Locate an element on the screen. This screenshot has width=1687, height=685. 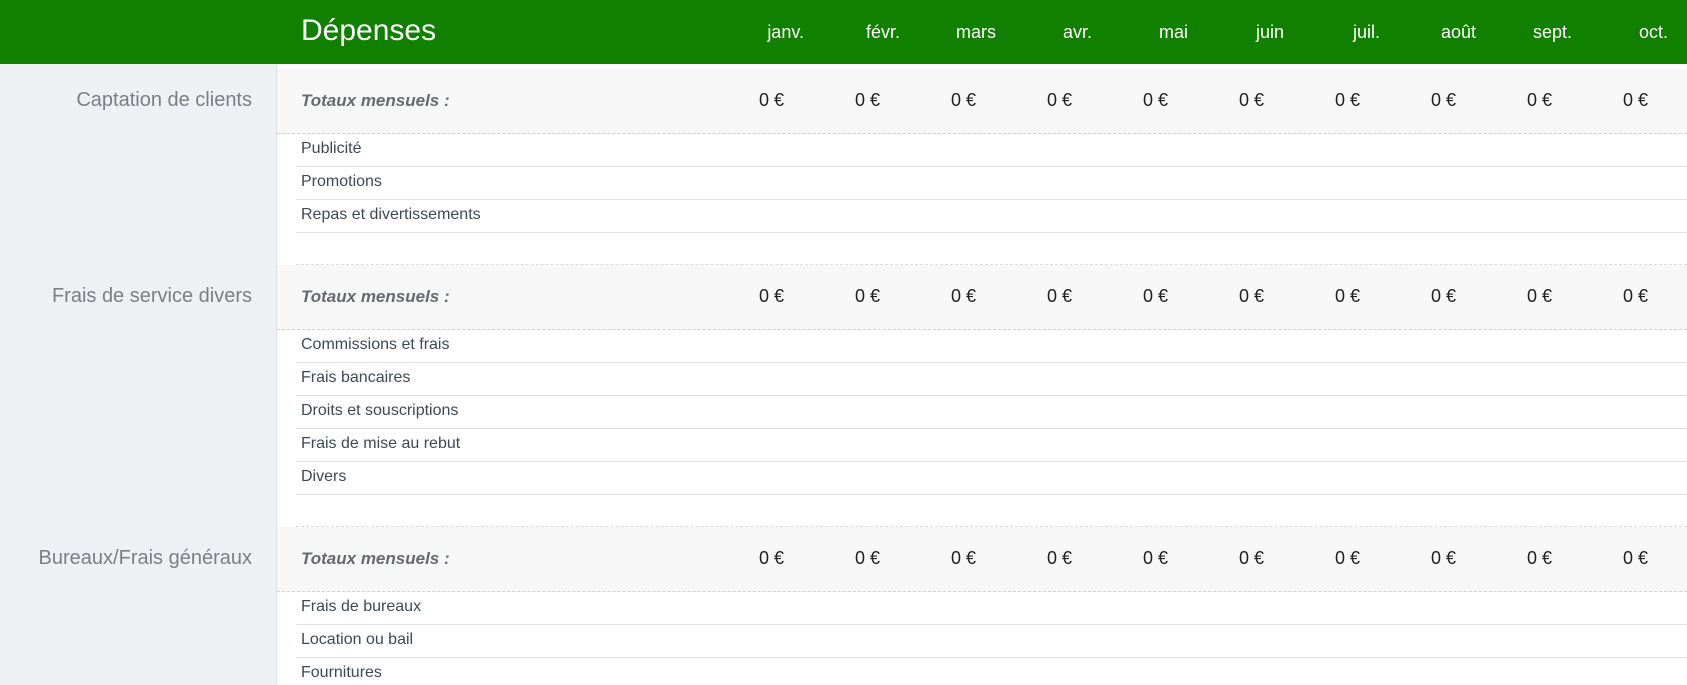
expense-item-label: Promotions is located at coordinates (341, 181).